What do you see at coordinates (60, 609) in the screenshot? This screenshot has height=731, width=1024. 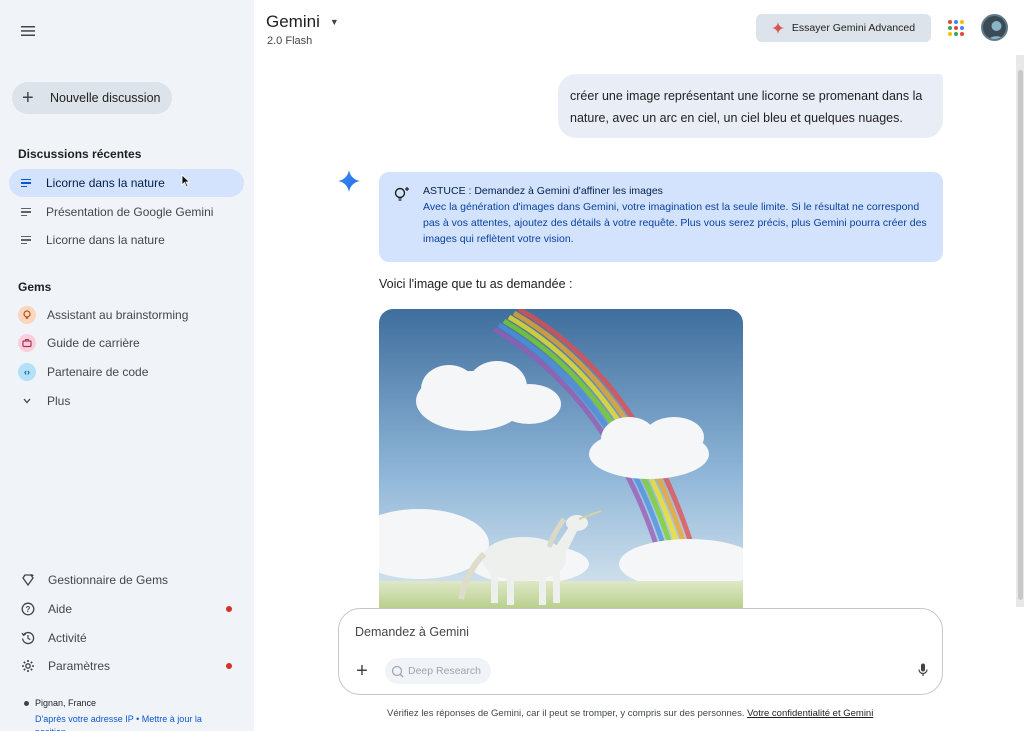 I see `bottom-item-label: Aide` at bounding box center [60, 609].